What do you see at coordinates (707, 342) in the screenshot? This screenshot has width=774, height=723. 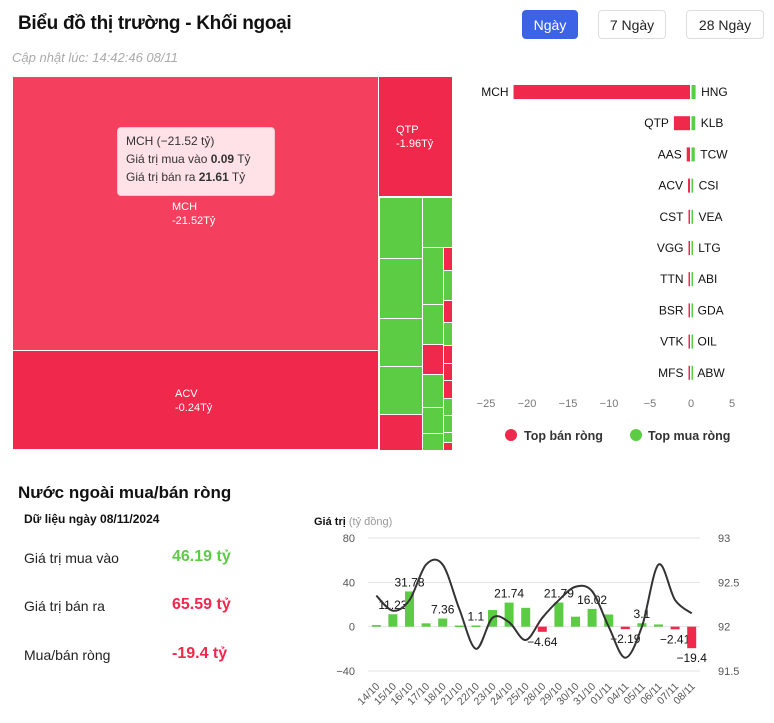 I see `buy-label: OIL` at bounding box center [707, 342].